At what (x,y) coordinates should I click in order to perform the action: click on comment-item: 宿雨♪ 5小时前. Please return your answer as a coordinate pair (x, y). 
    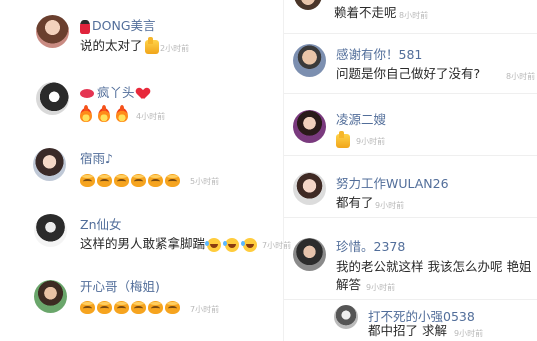
    Looking at the image, I should click on (142, 168).